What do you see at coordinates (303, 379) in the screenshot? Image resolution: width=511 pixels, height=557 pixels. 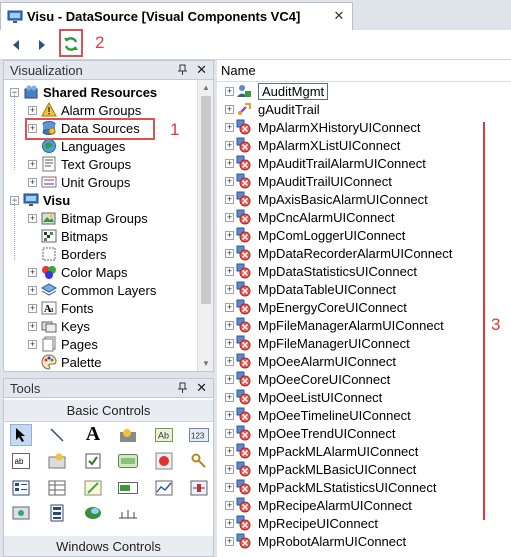 I see `list-item: + MpOeeCoreUIConnect` at bounding box center [303, 379].